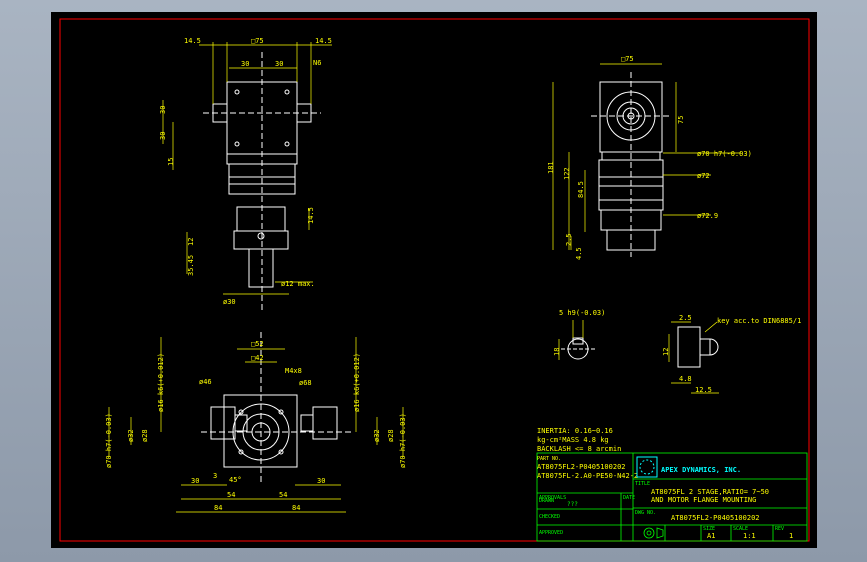 The height and width of the screenshot is (562, 867). I want to click on front-dim-phi16-right: ø16 k6(+0.012), so click(357, 382).